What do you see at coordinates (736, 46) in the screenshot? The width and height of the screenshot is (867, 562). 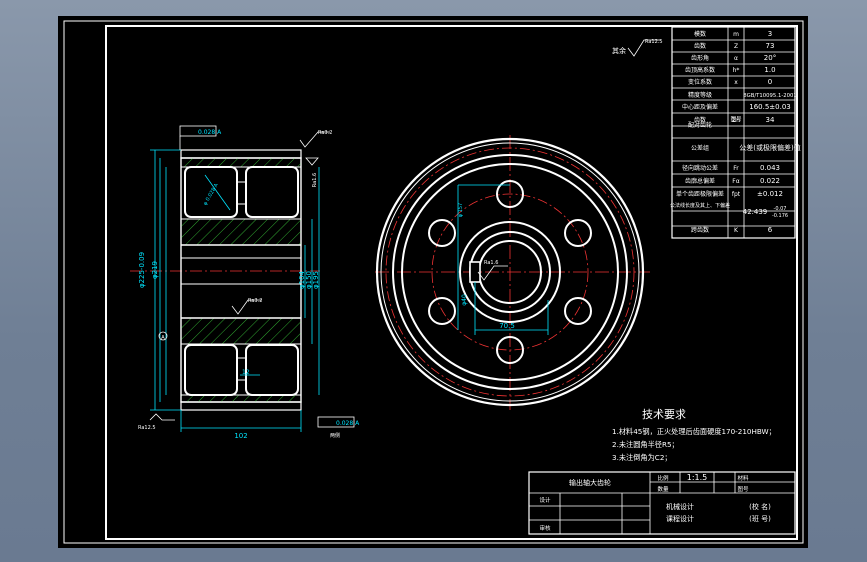 I see `table-param-symbol: Z` at bounding box center [736, 46].